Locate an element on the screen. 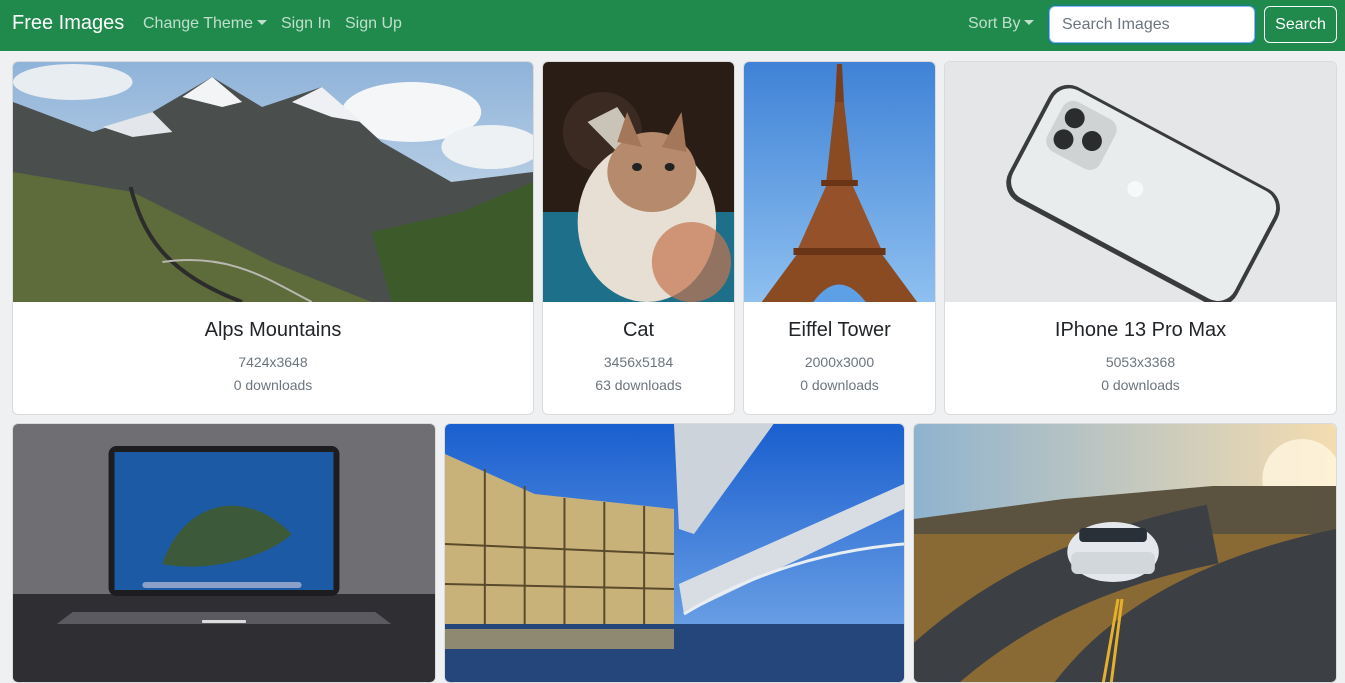 The image size is (1345, 683). change-theme-label: Change Theme is located at coordinates (198, 23).